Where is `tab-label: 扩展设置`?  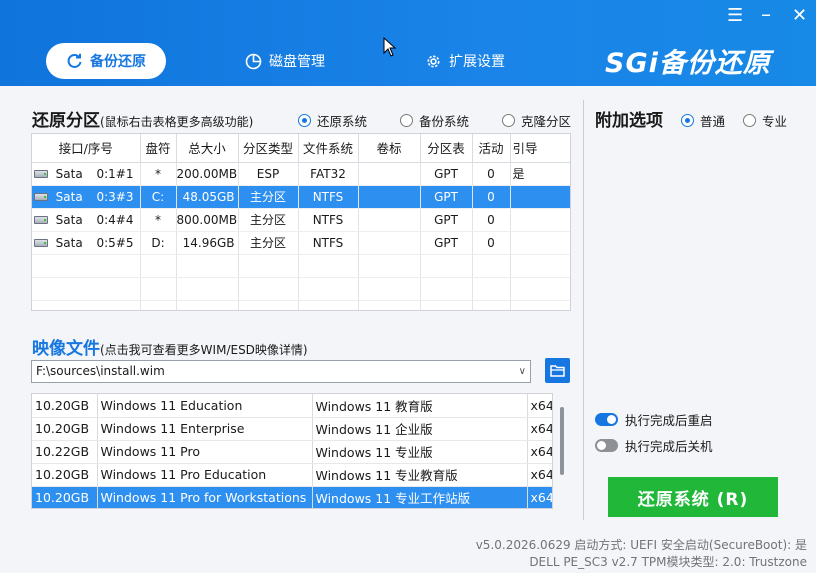 tab-label: 扩展设置 is located at coordinates (477, 62).